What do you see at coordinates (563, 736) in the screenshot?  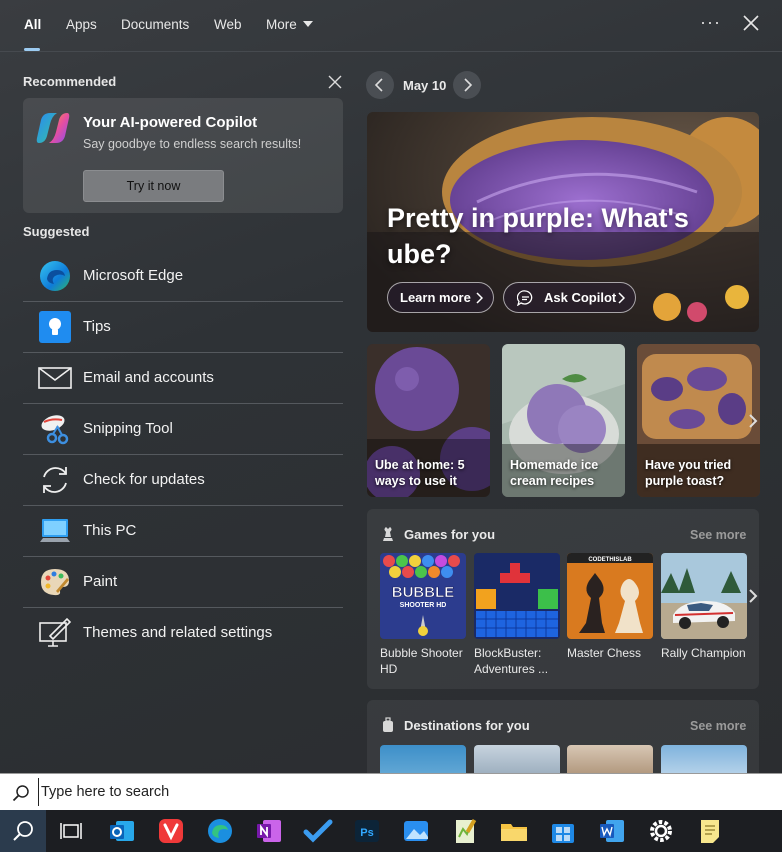 I see `destinations-card: Destinations for you See more` at bounding box center [563, 736].